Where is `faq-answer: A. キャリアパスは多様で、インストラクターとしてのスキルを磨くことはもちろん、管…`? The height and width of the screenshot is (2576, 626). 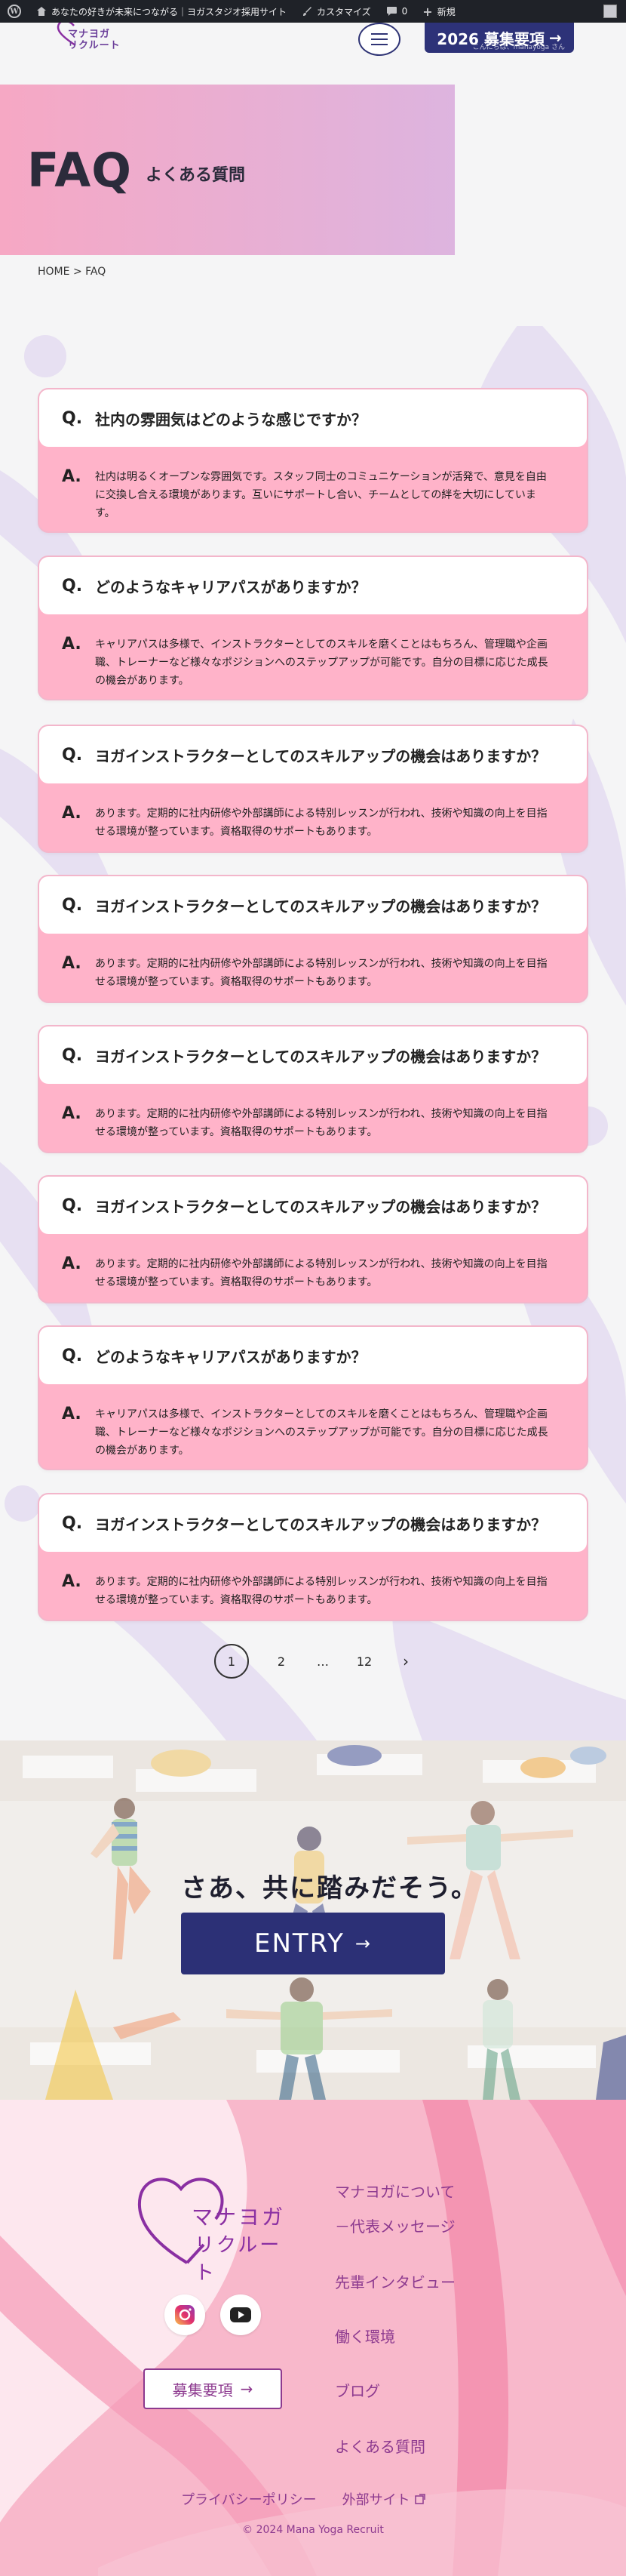
faq-answer: A. キャリアパスは多様で、インストラクターとしてのスキルを磨くことはもちろん、管… is located at coordinates (313, 1422).